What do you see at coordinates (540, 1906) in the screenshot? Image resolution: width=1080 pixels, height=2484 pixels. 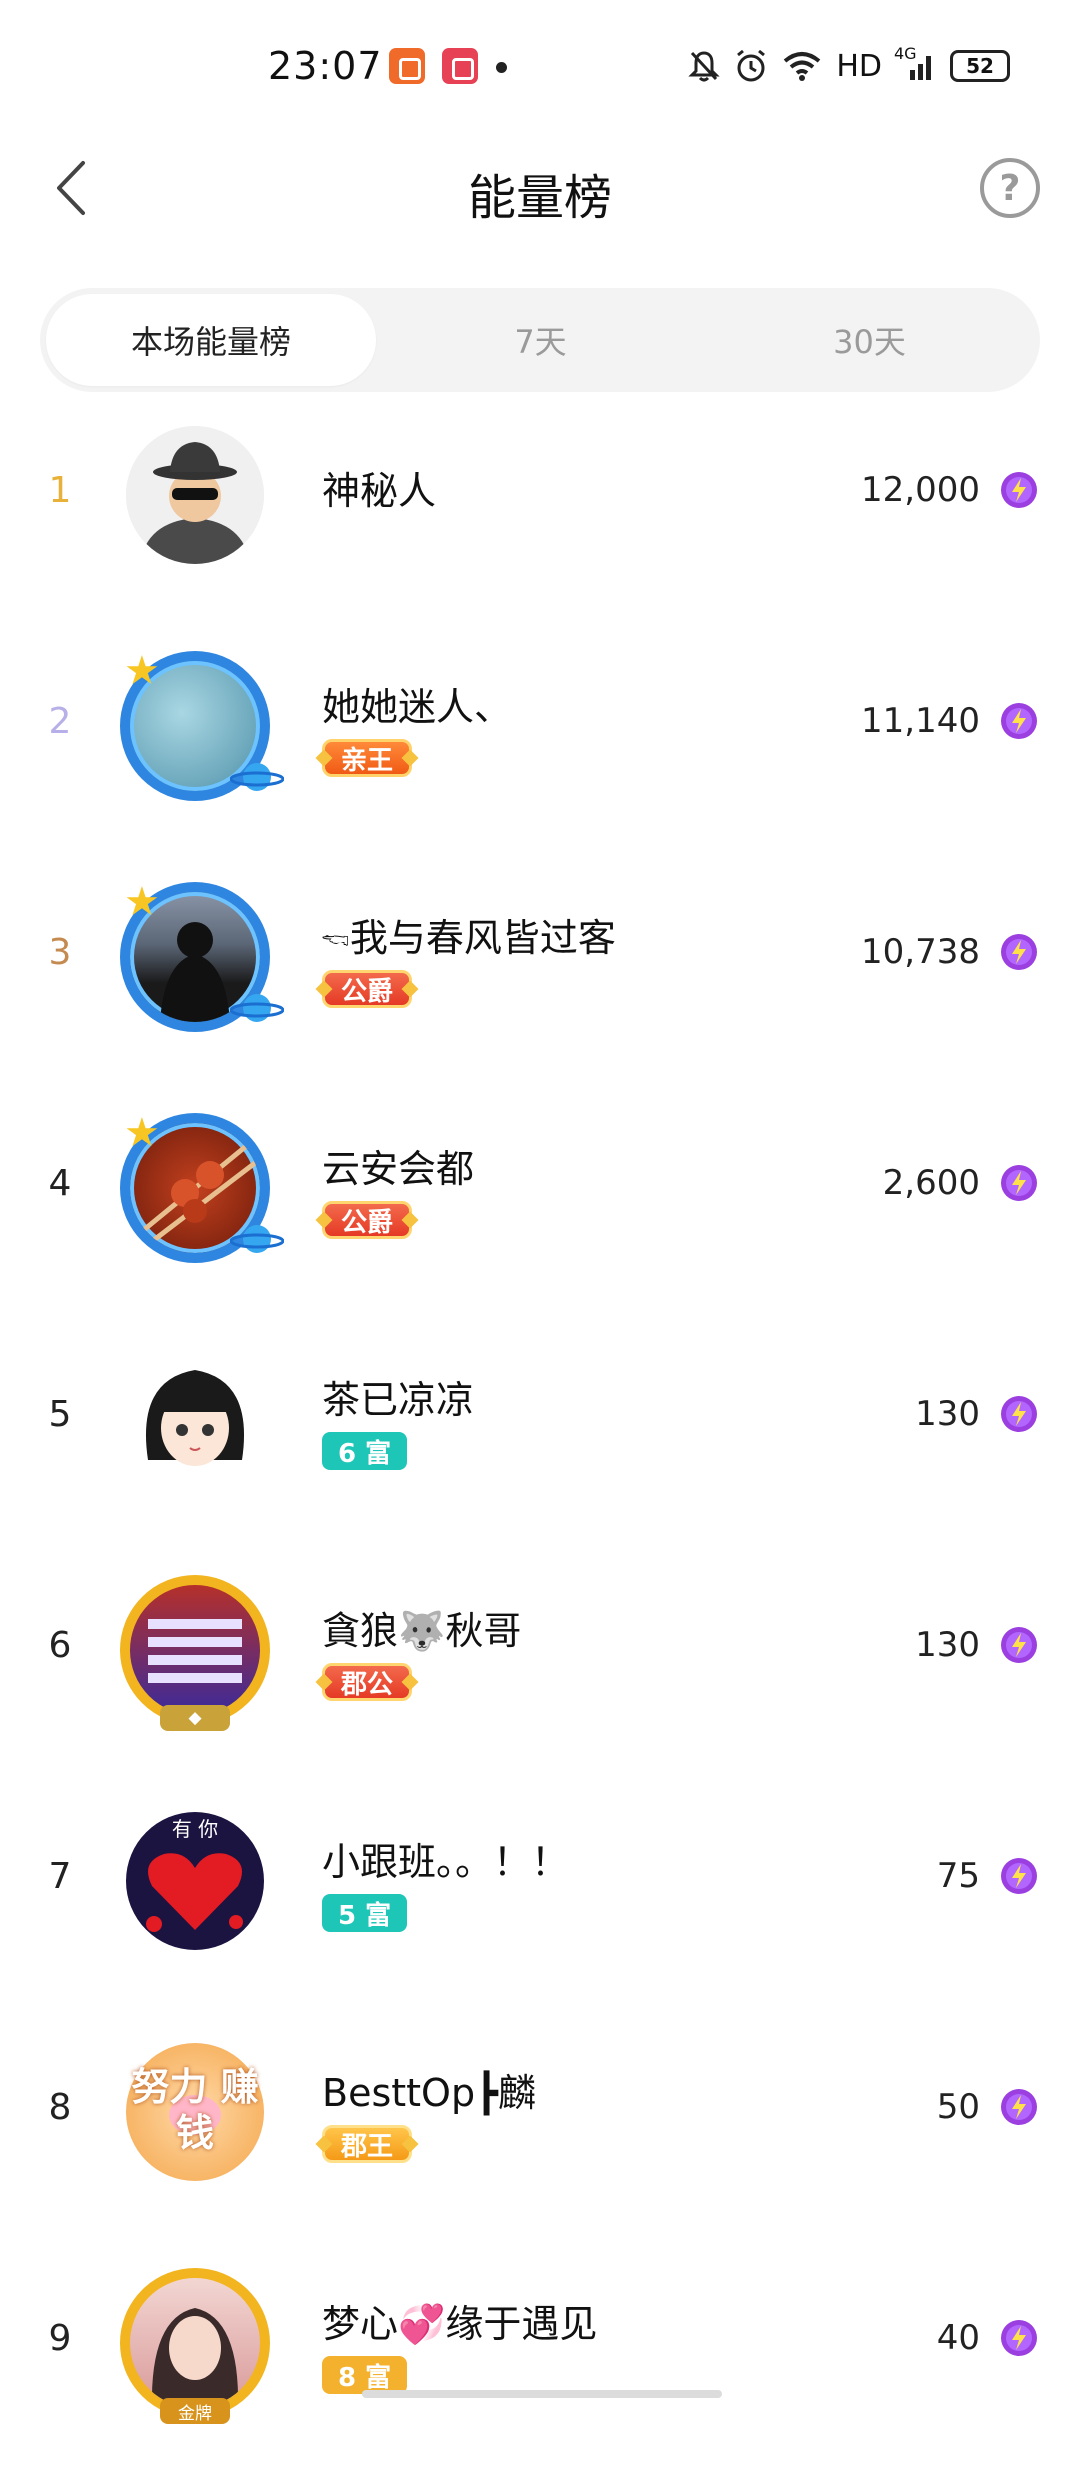 I see `ranking-row: 7 有 你 小跟班。。！！ 5 富 75` at bounding box center [540, 1906].